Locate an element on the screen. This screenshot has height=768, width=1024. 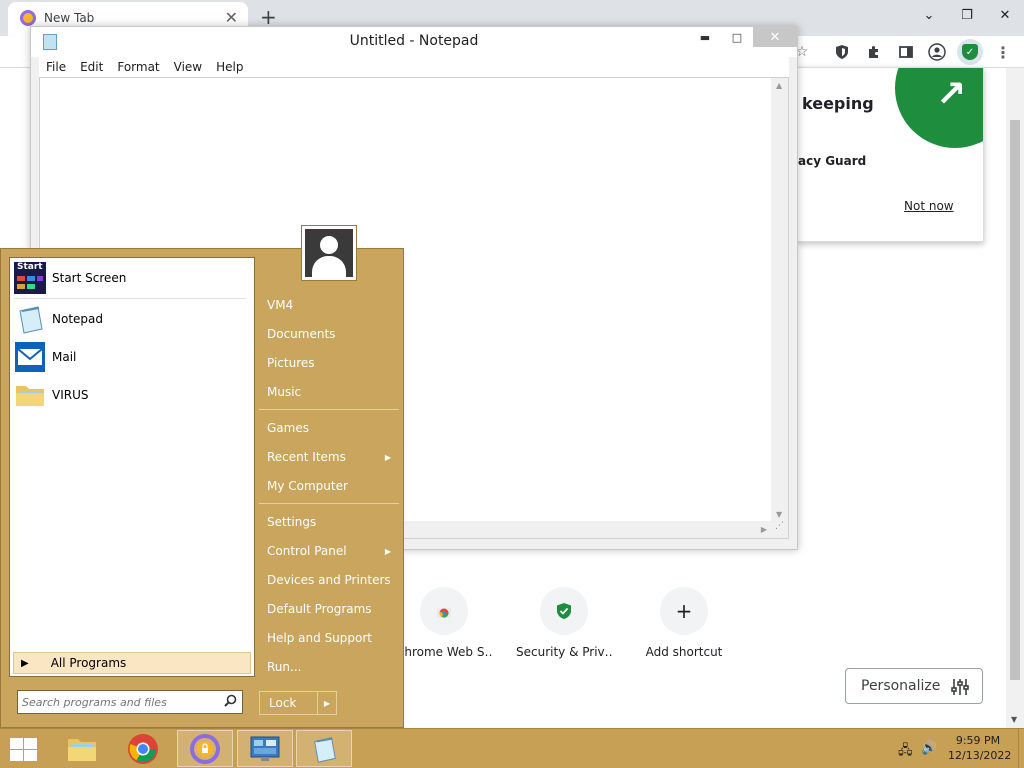
all-programs-button: ▶ All Programs is located at coordinates (132, 663).